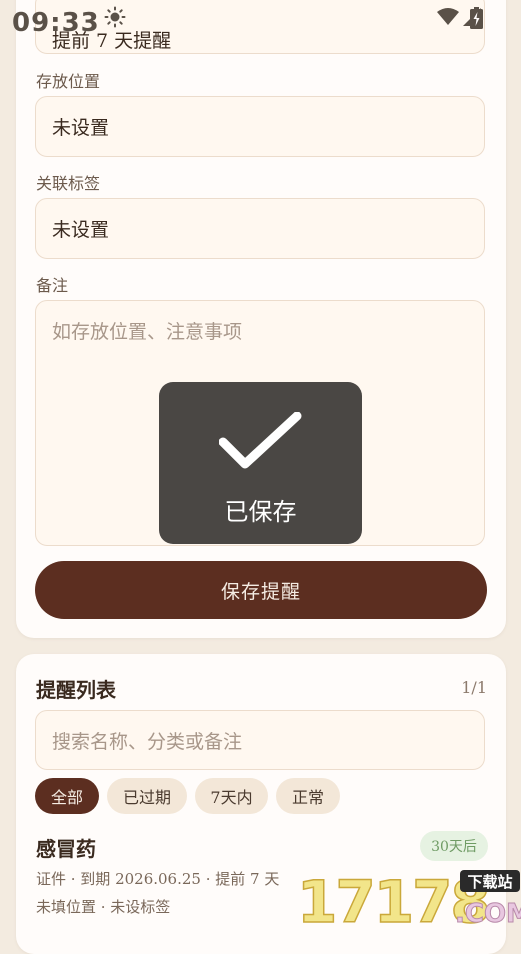 The width and height of the screenshot is (521, 954). What do you see at coordinates (489, 882) in the screenshot?
I see `svg-text: 下载站` at bounding box center [489, 882].